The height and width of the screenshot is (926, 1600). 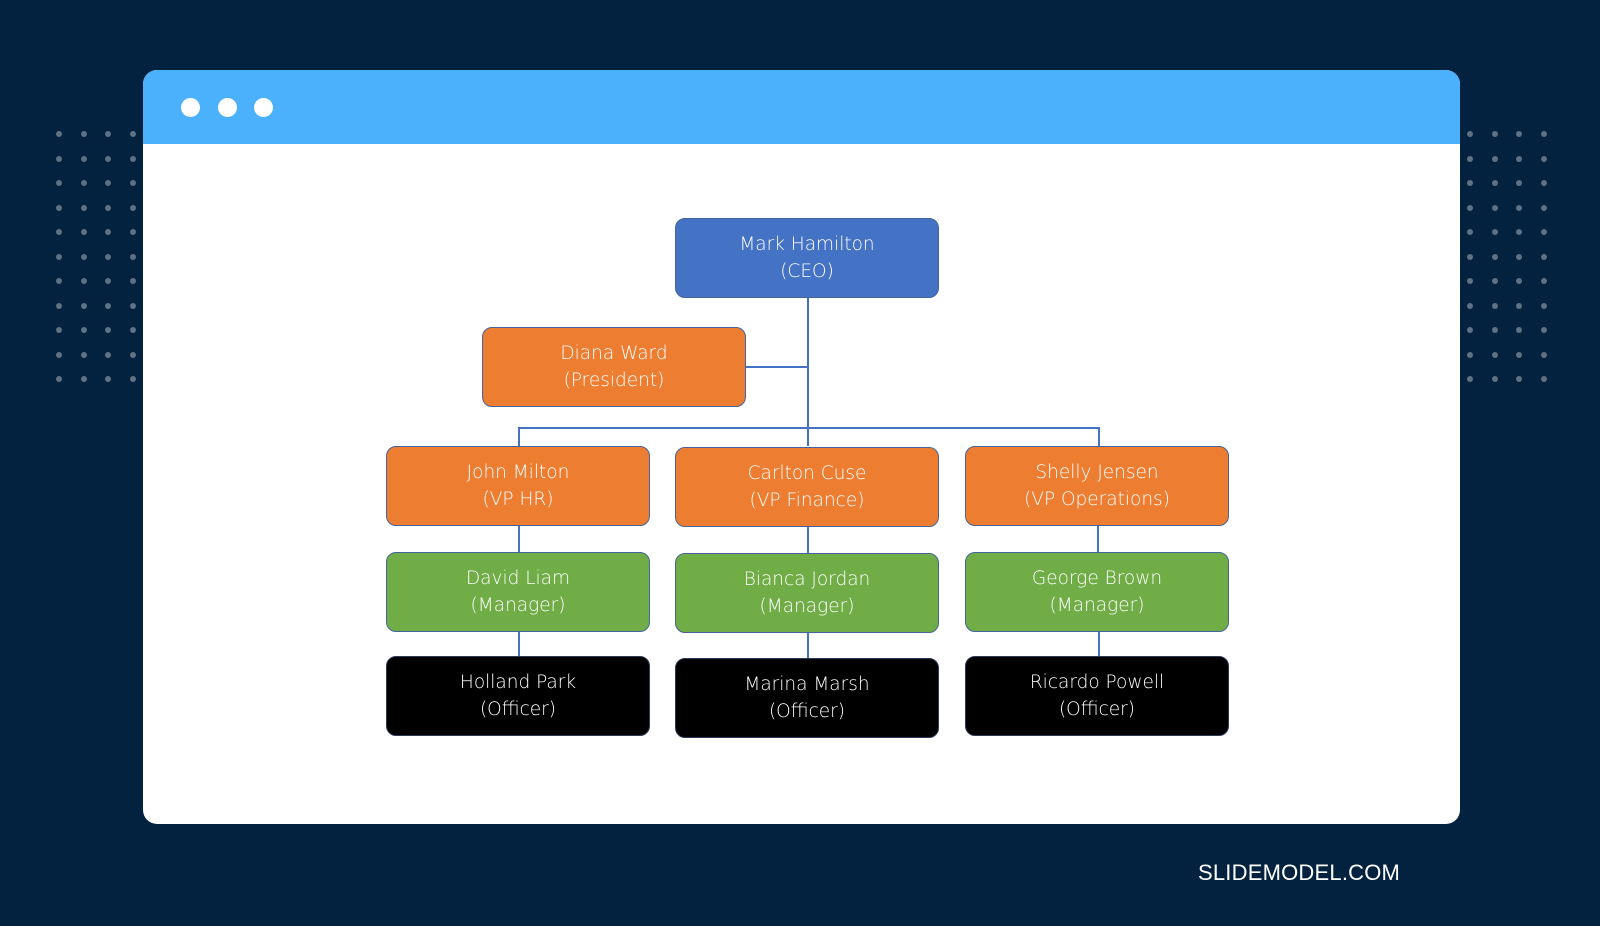 I want to click on connector-ops-officer, so click(x=1099, y=644).